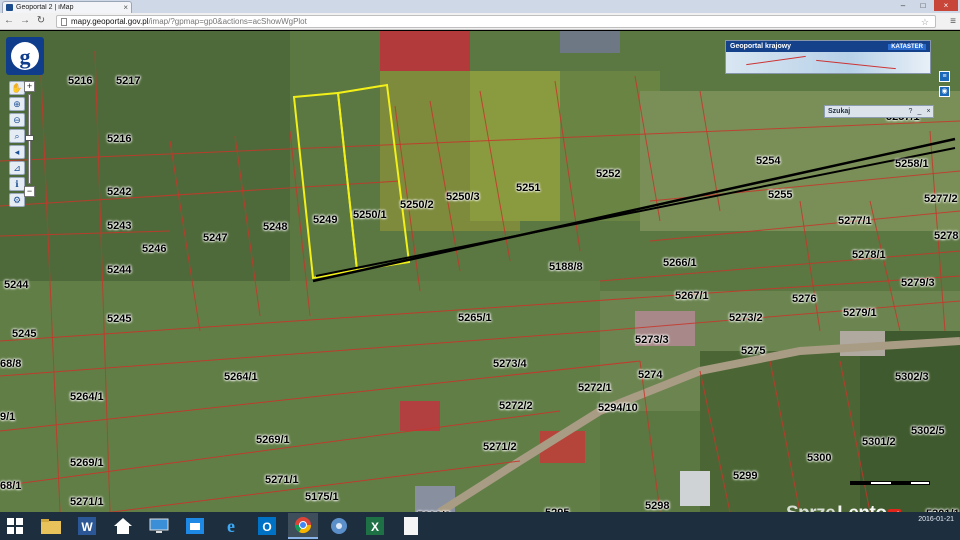 This screenshot has width=960, height=540. What do you see at coordinates (154, 249) in the screenshot?
I see `parcel-label: 5246` at bounding box center [154, 249].